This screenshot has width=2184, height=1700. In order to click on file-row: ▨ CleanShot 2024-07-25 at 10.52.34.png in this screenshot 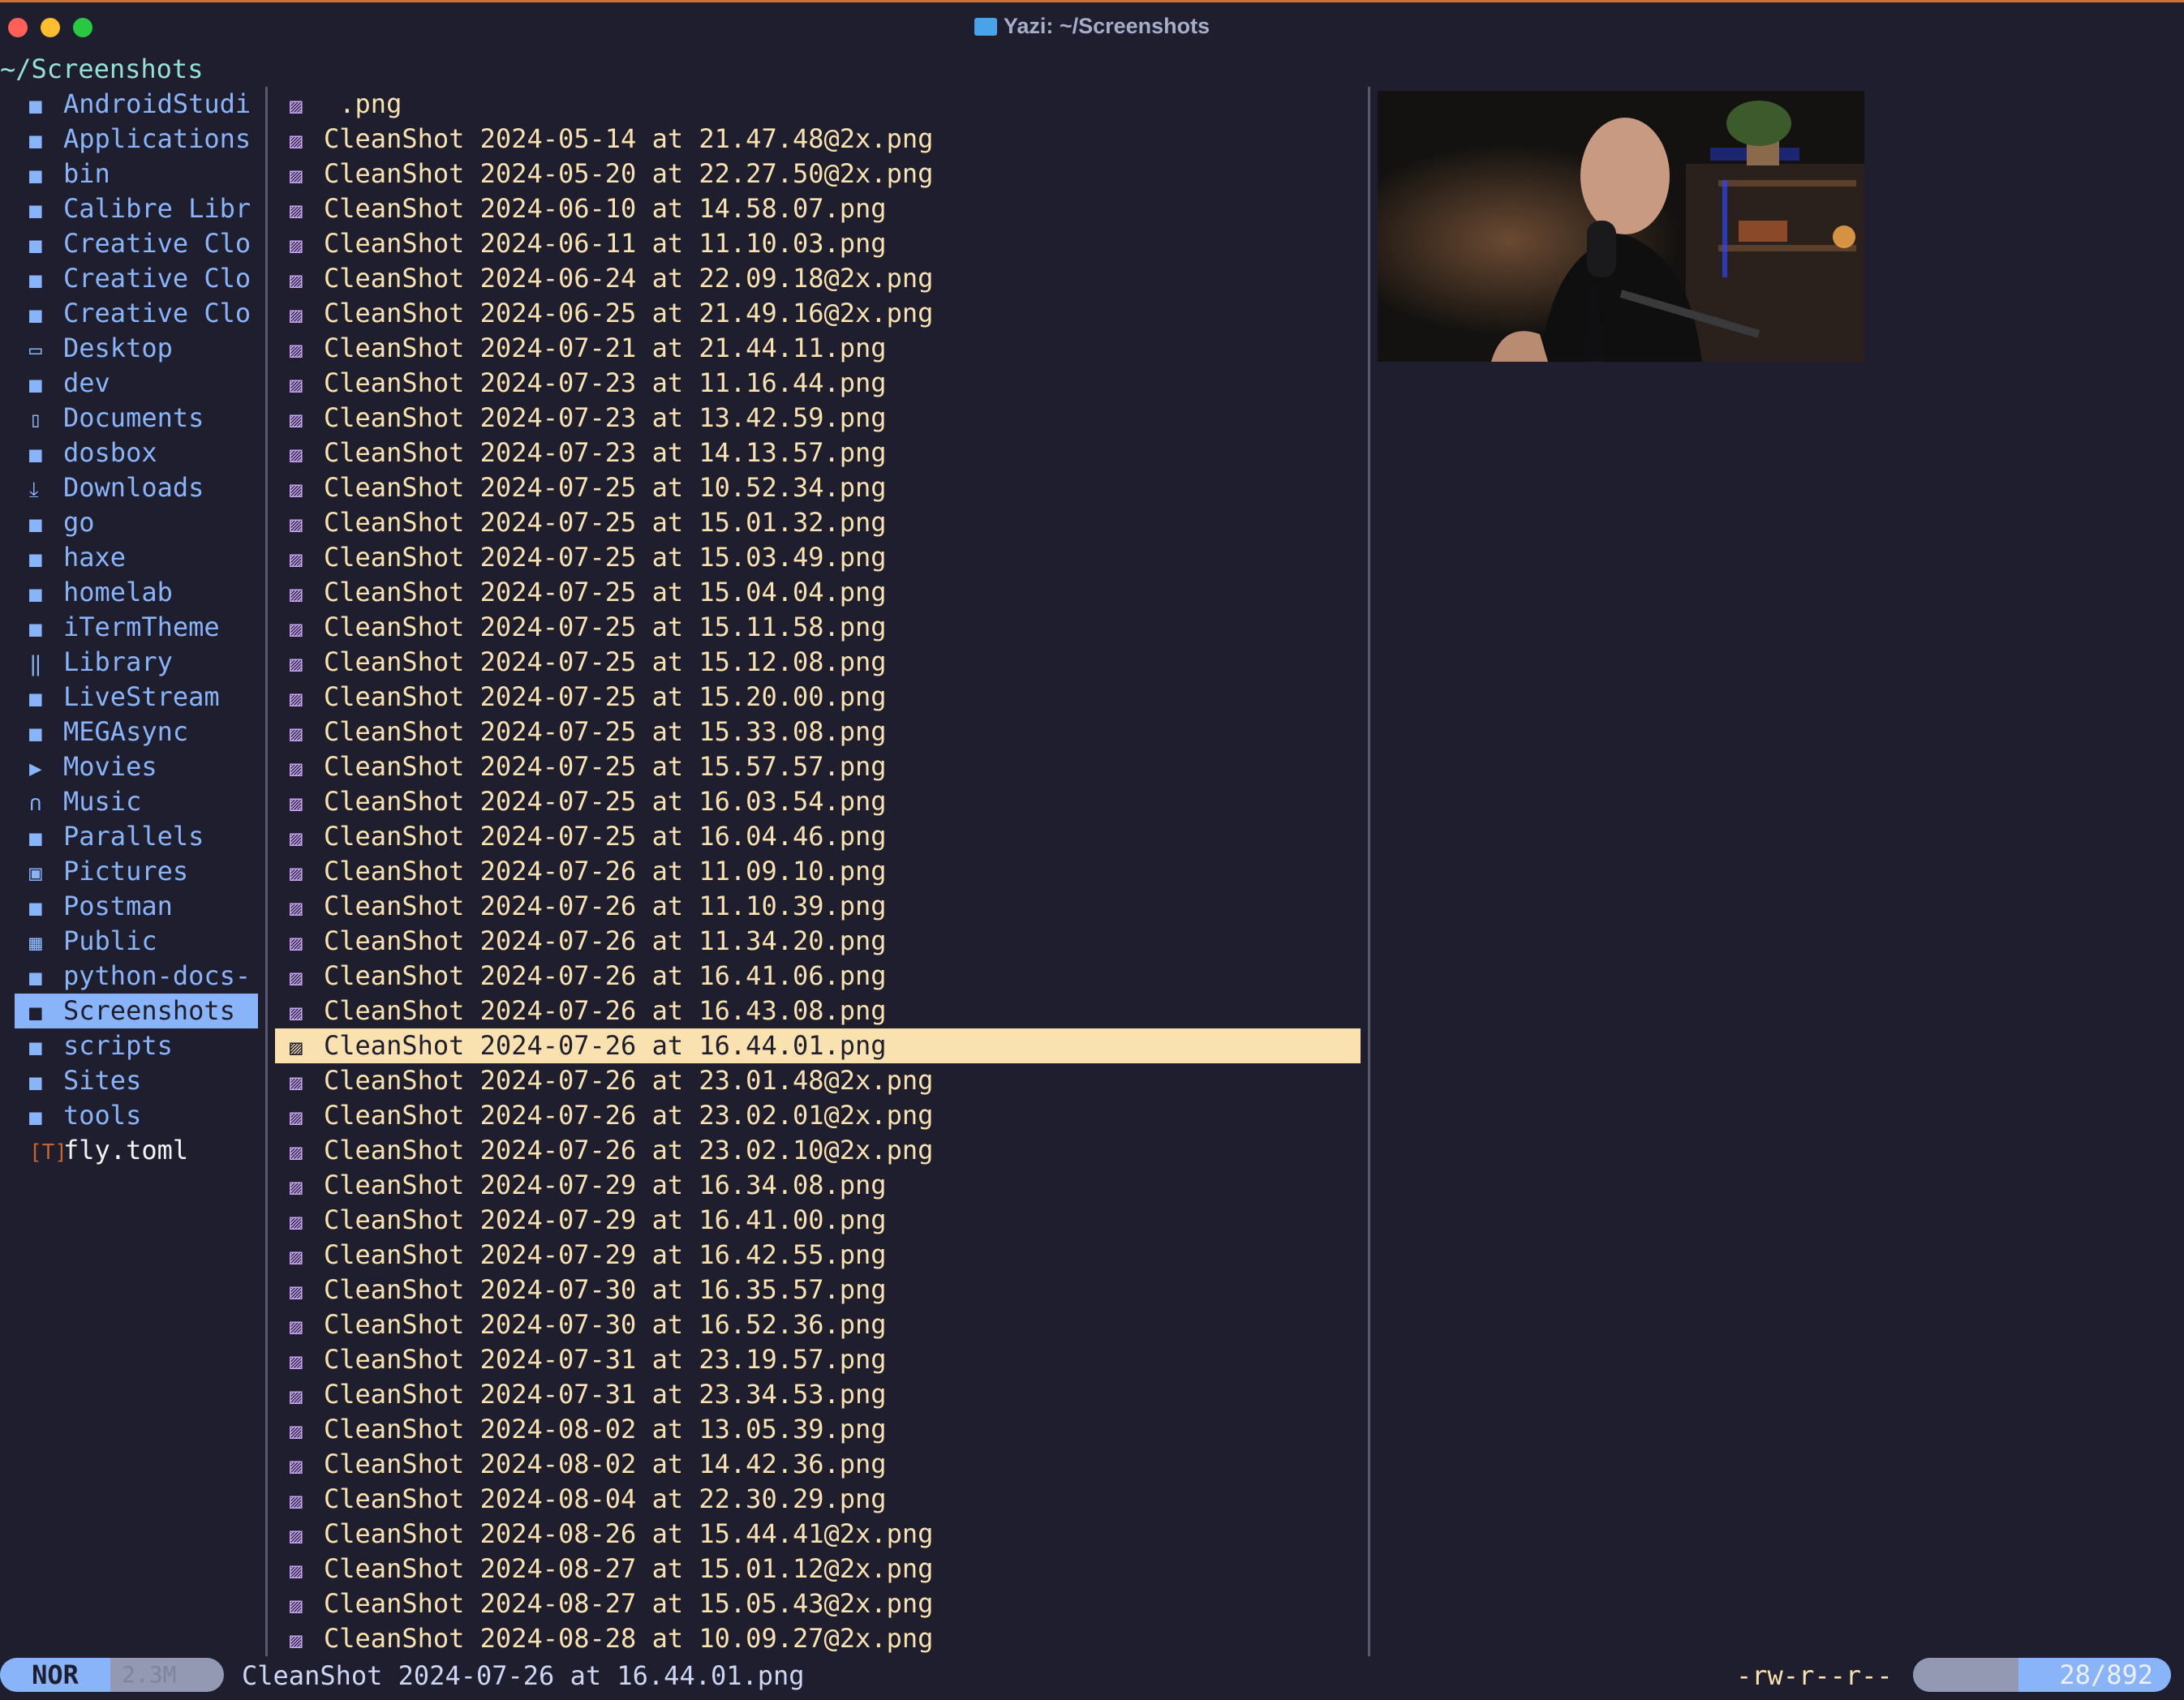, I will do `click(818, 487)`.